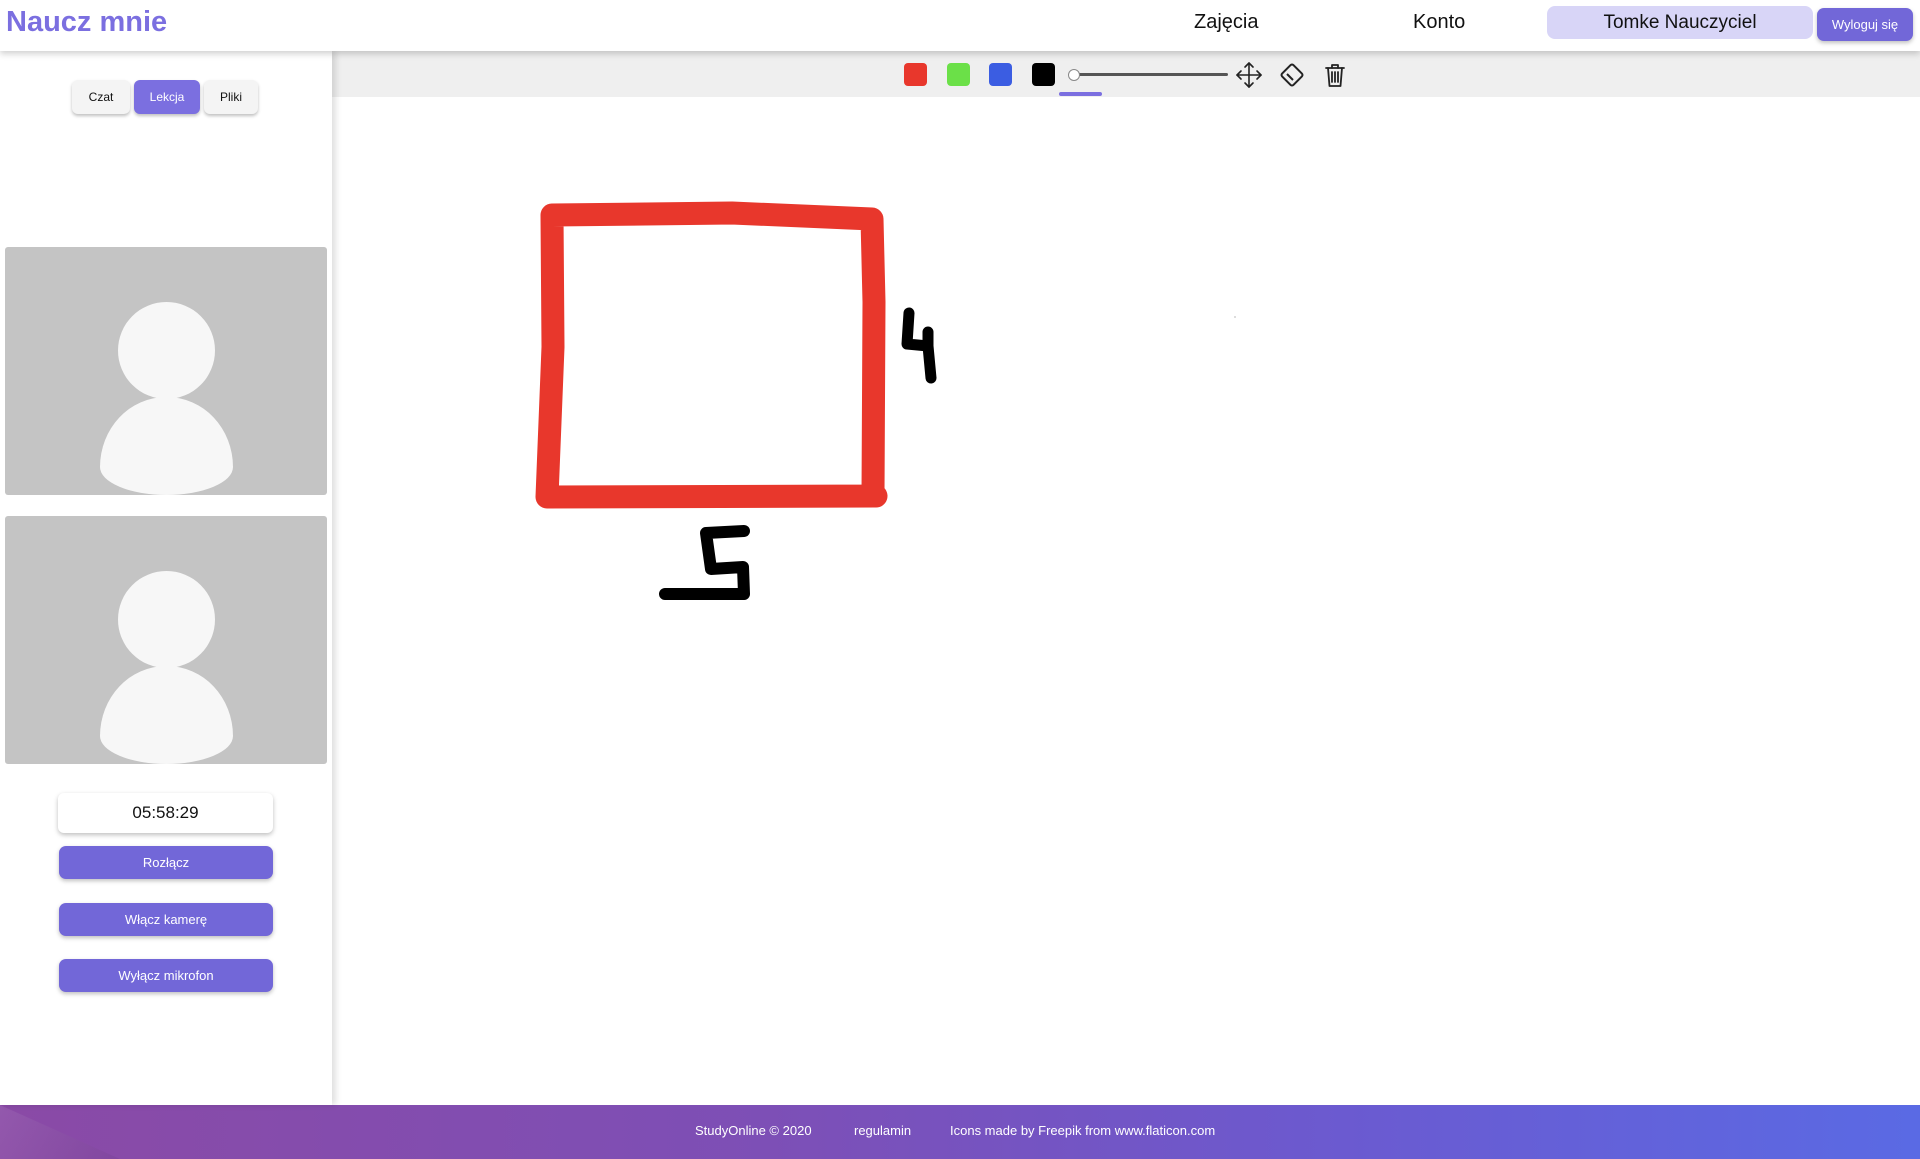 The image size is (1920, 1159). What do you see at coordinates (166, 975) in the screenshot?
I see `mic-toggle-button: Wyłącz mikrofon` at bounding box center [166, 975].